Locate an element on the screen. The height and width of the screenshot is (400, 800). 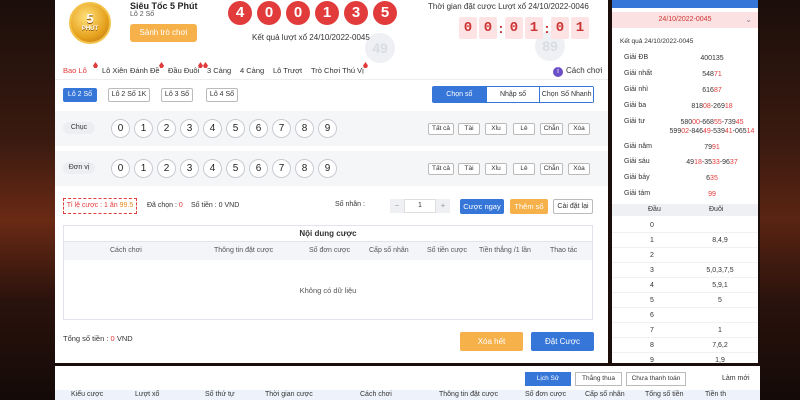
info-icon: i is located at coordinates (558, 72).